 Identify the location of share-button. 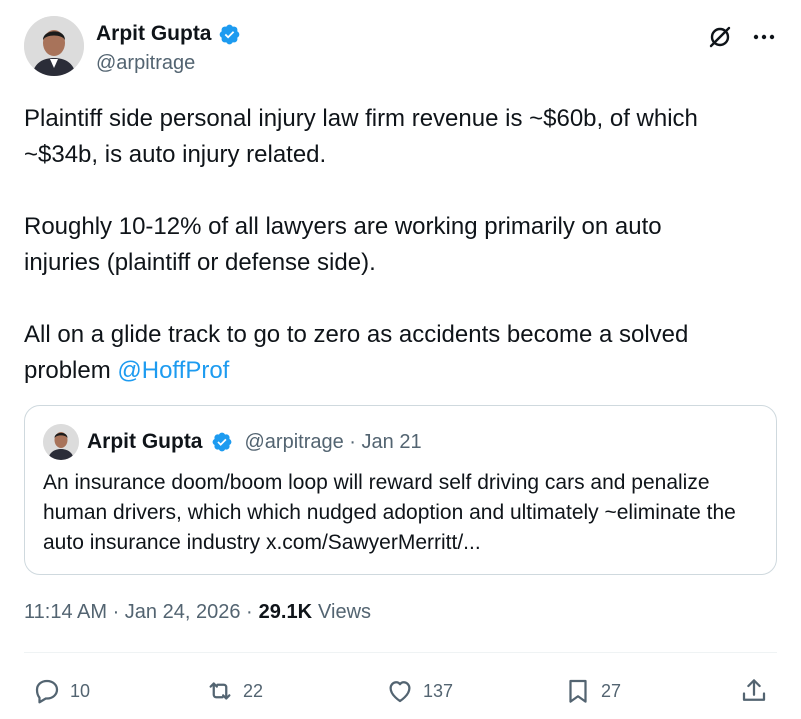
(754, 691).